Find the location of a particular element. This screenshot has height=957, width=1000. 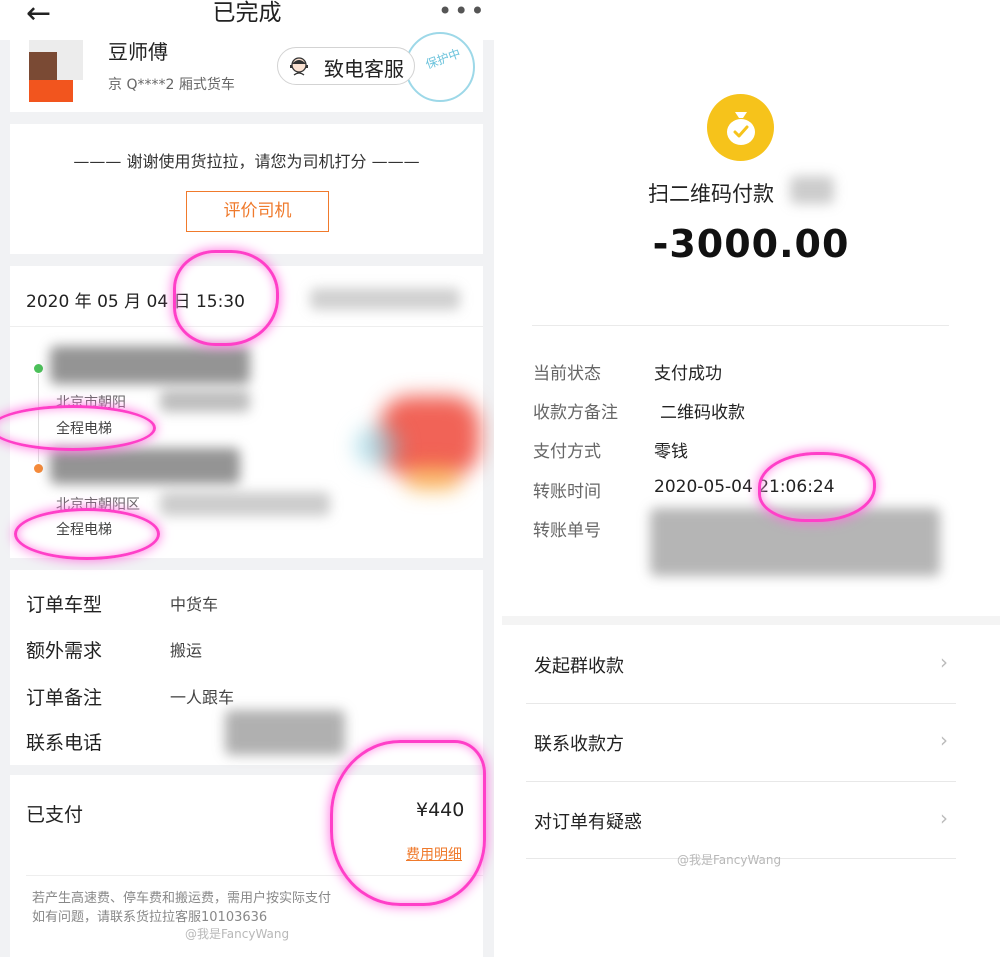

action-contact-payee: 联系收款方 › is located at coordinates (741, 742).